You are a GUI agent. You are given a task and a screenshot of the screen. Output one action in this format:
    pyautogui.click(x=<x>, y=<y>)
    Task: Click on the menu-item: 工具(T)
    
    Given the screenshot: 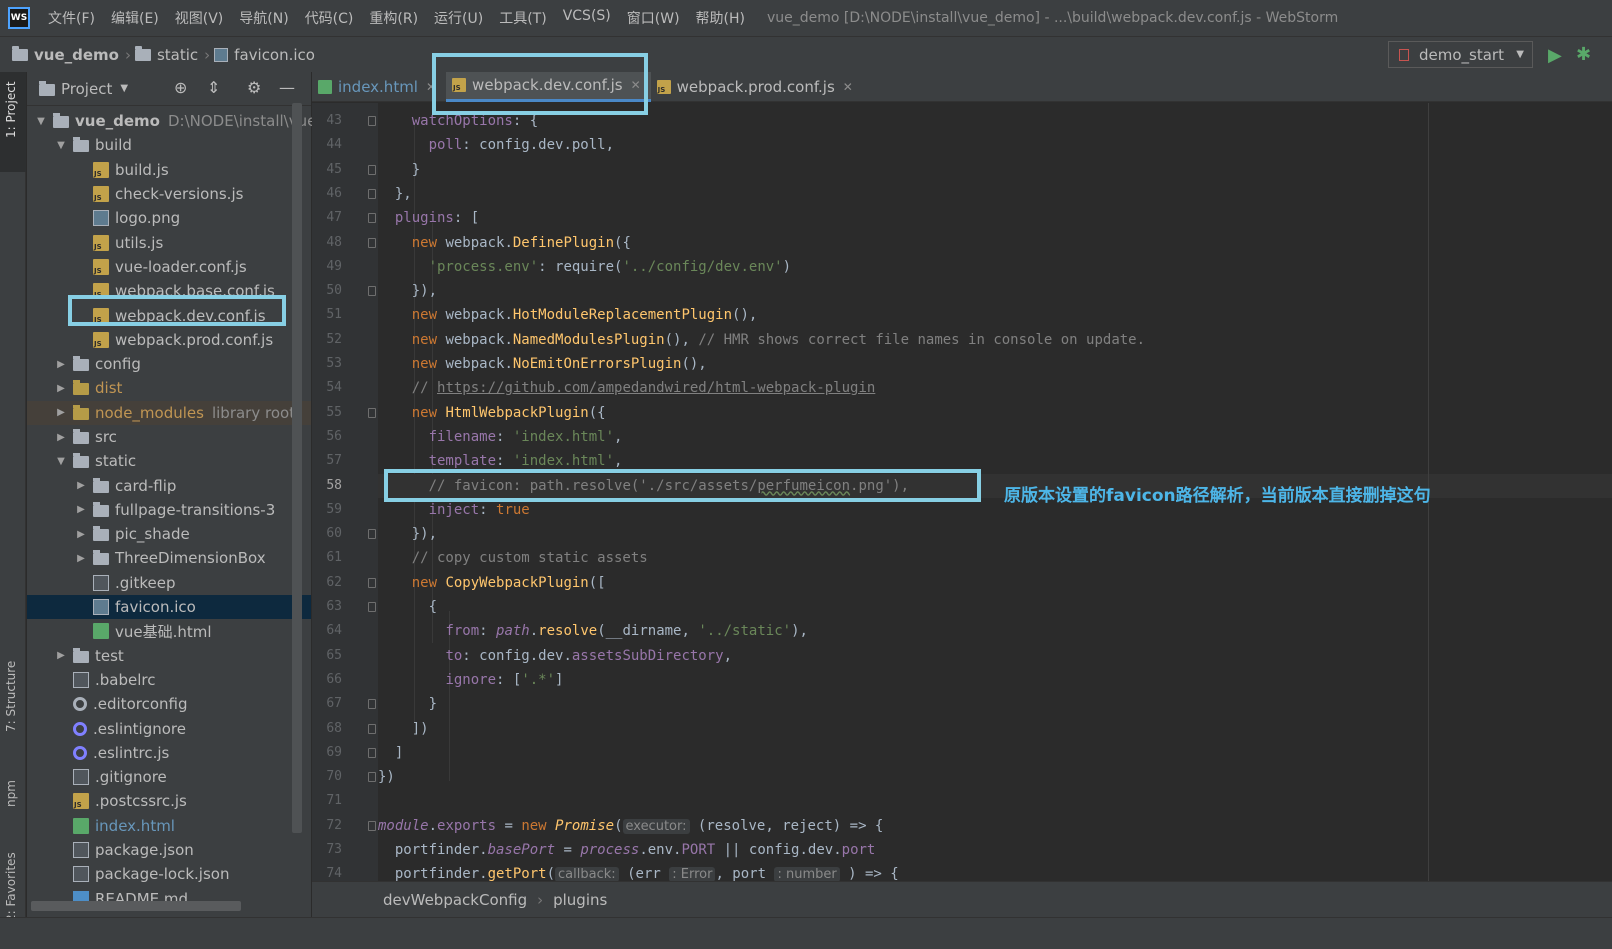 What is the action you would take?
    pyautogui.click(x=522, y=18)
    